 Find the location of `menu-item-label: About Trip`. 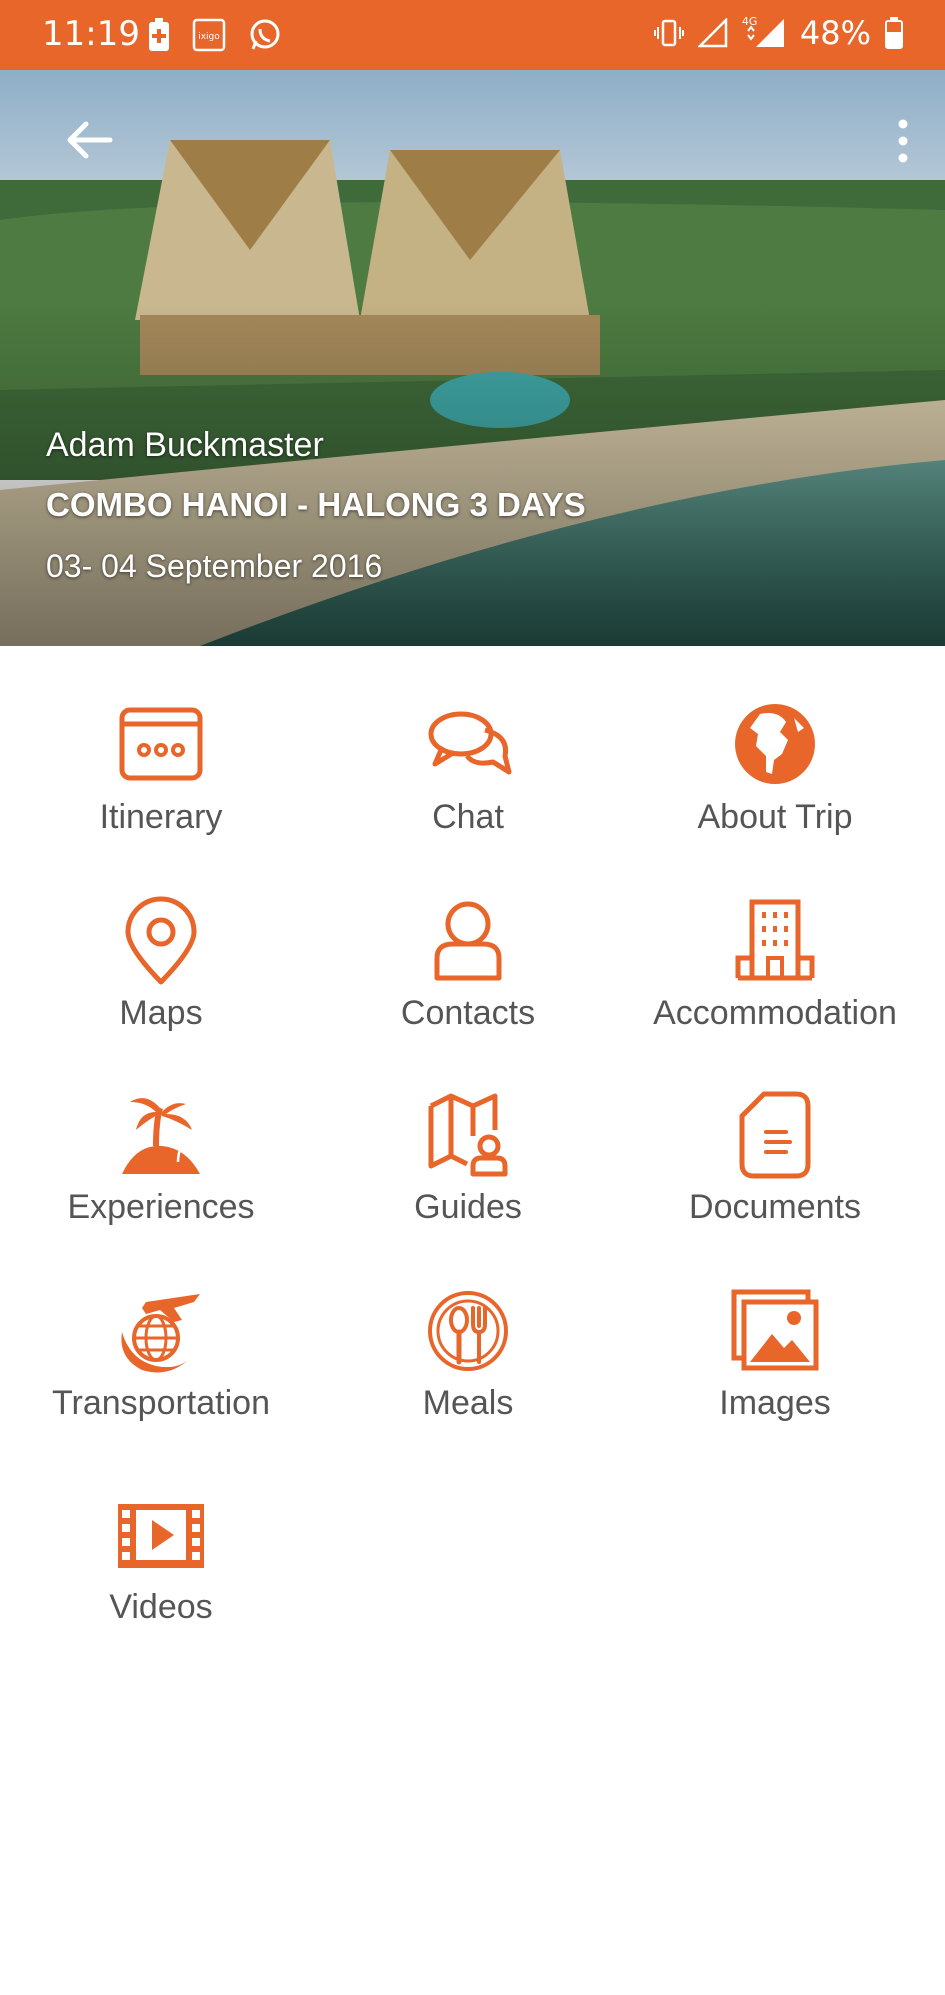

menu-item-label: About Trip is located at coordinates (775, 817).